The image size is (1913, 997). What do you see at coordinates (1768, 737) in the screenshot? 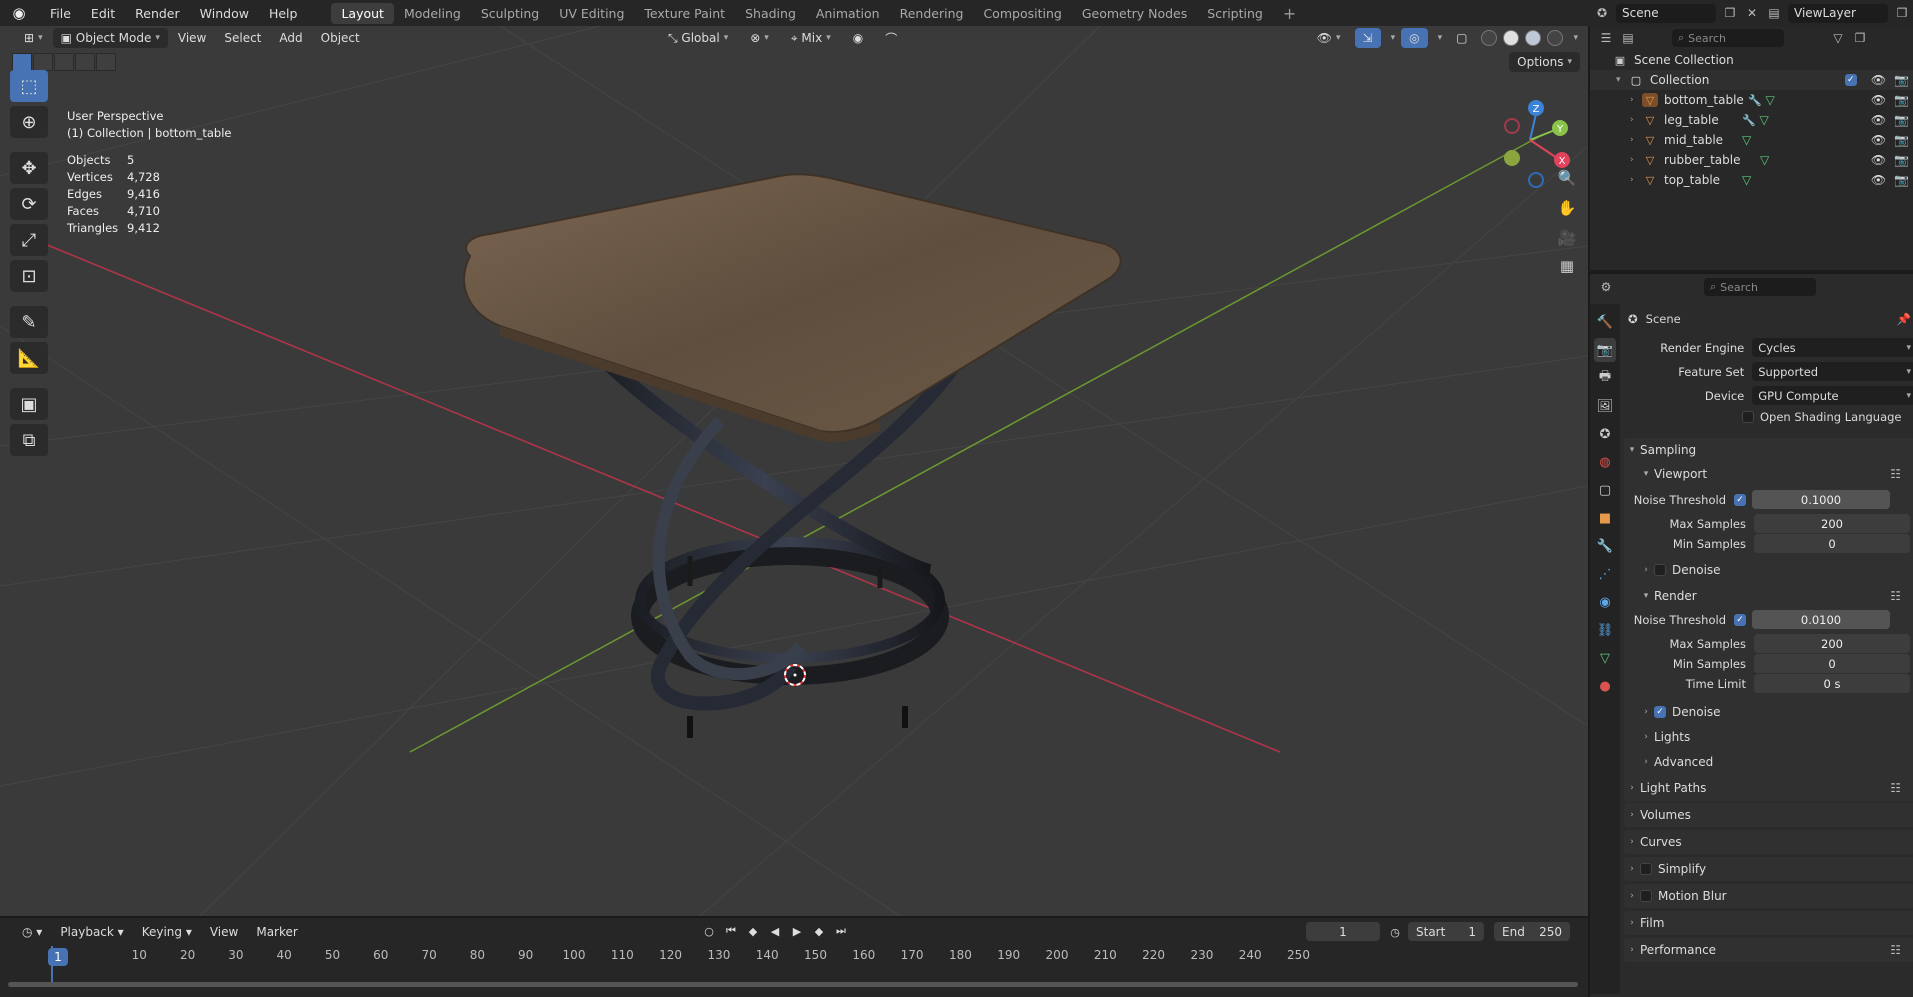
I see `lights-subpanel-header: › Lights` at bounding box center [1768, 737].